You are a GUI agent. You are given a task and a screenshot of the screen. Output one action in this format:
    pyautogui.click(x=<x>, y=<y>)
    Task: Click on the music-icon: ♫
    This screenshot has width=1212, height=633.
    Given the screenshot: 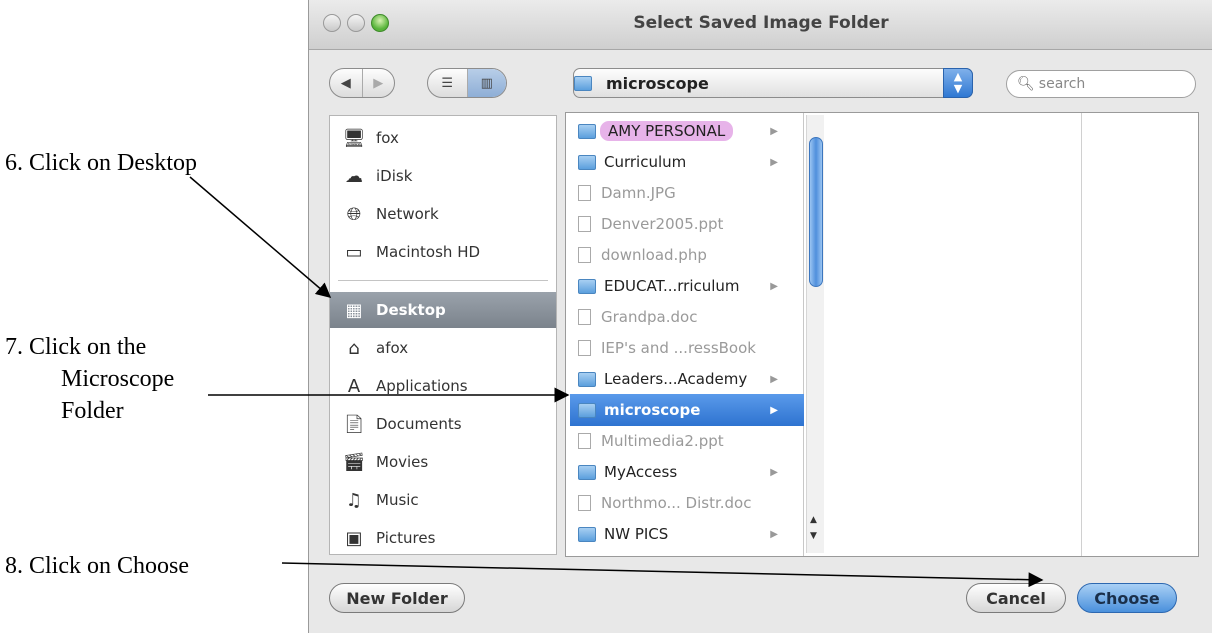 What is the action you would take?
    pyautogui.click(x=354, y=500)
    